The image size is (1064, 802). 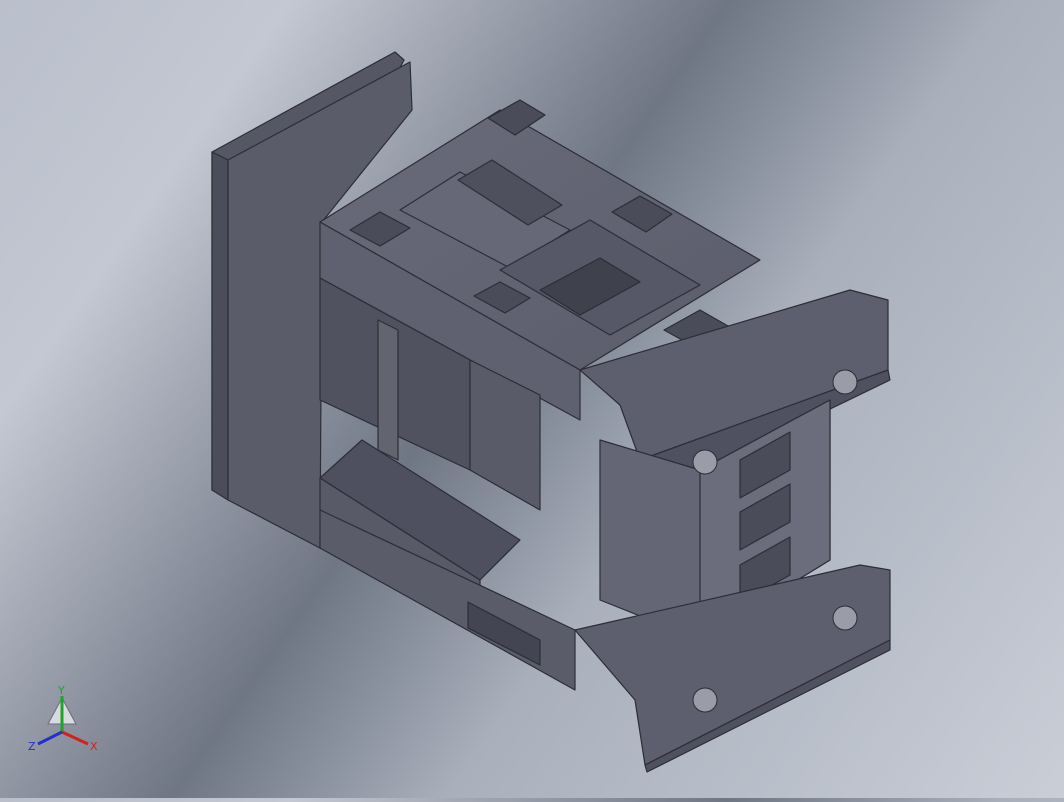 I want to click on z-axis, so click(x=50, y=738).